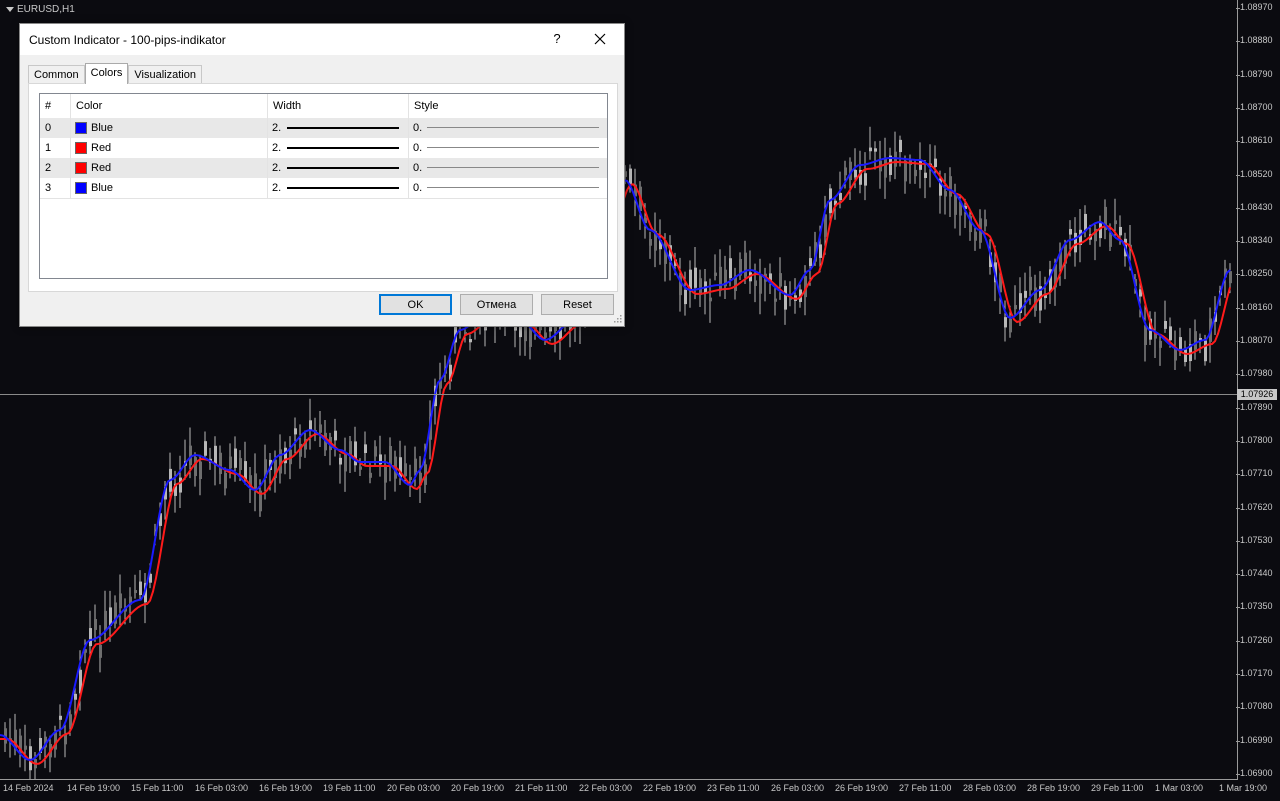 This screenshot has width=1280, height=801. I want to click on table-row: 3 Blue 2. 0., so click(323, 188).